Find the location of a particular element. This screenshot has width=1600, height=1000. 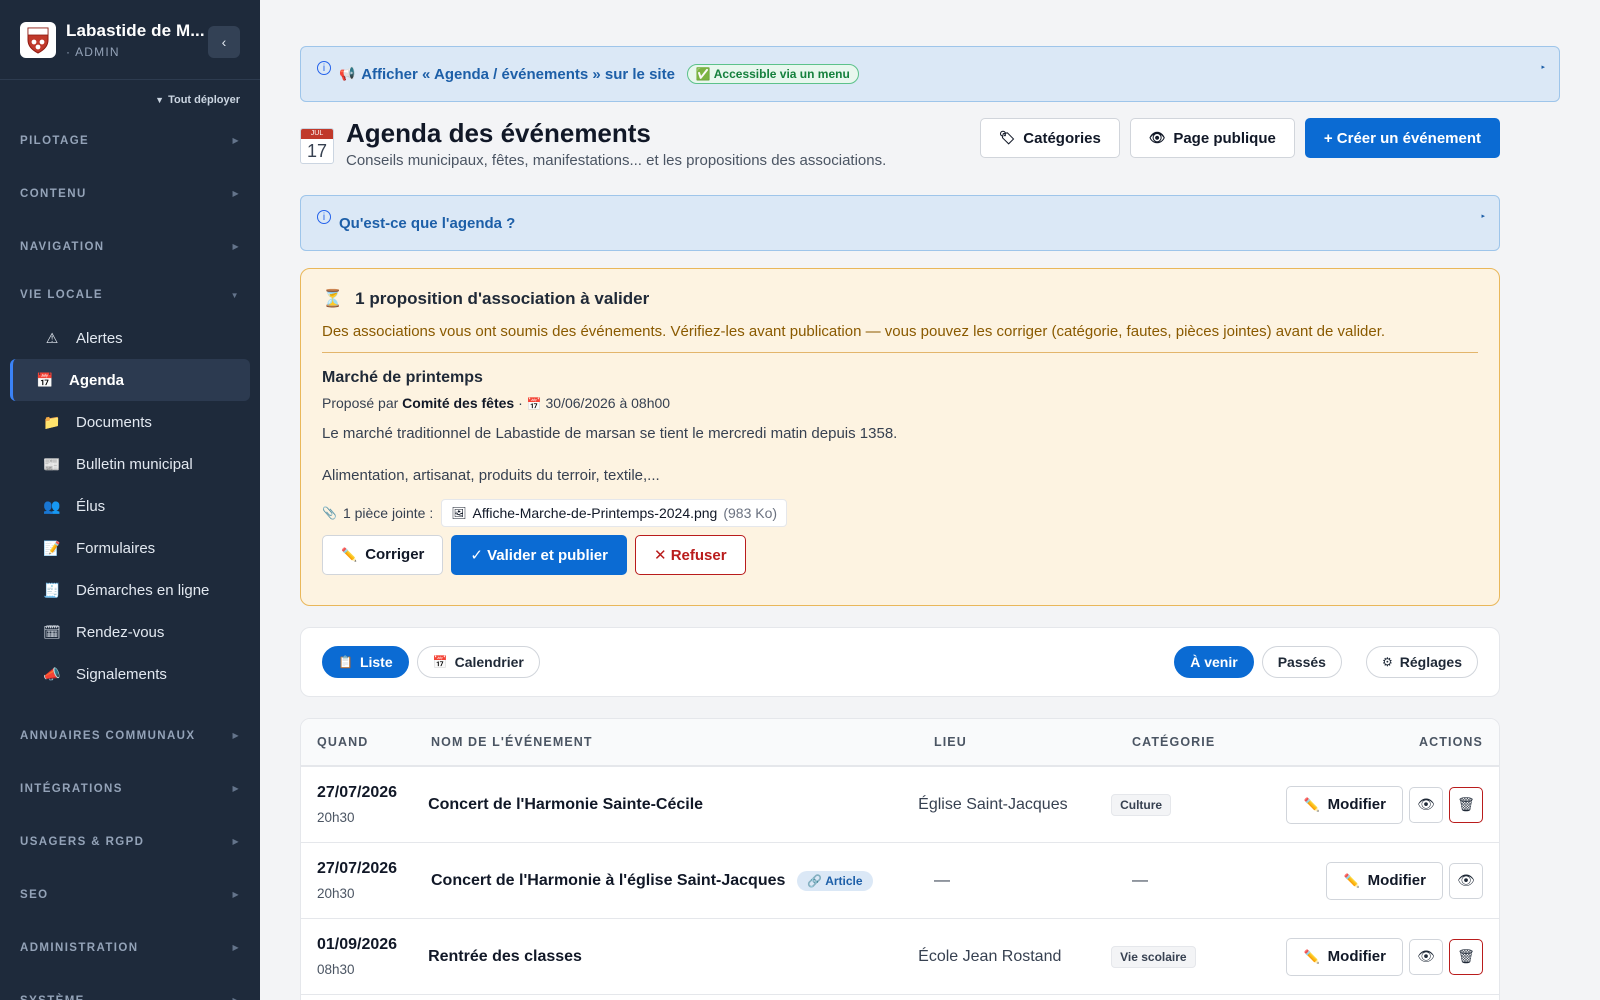

refuse-button: ✕ Refuser is located at coordinates (690, 554).